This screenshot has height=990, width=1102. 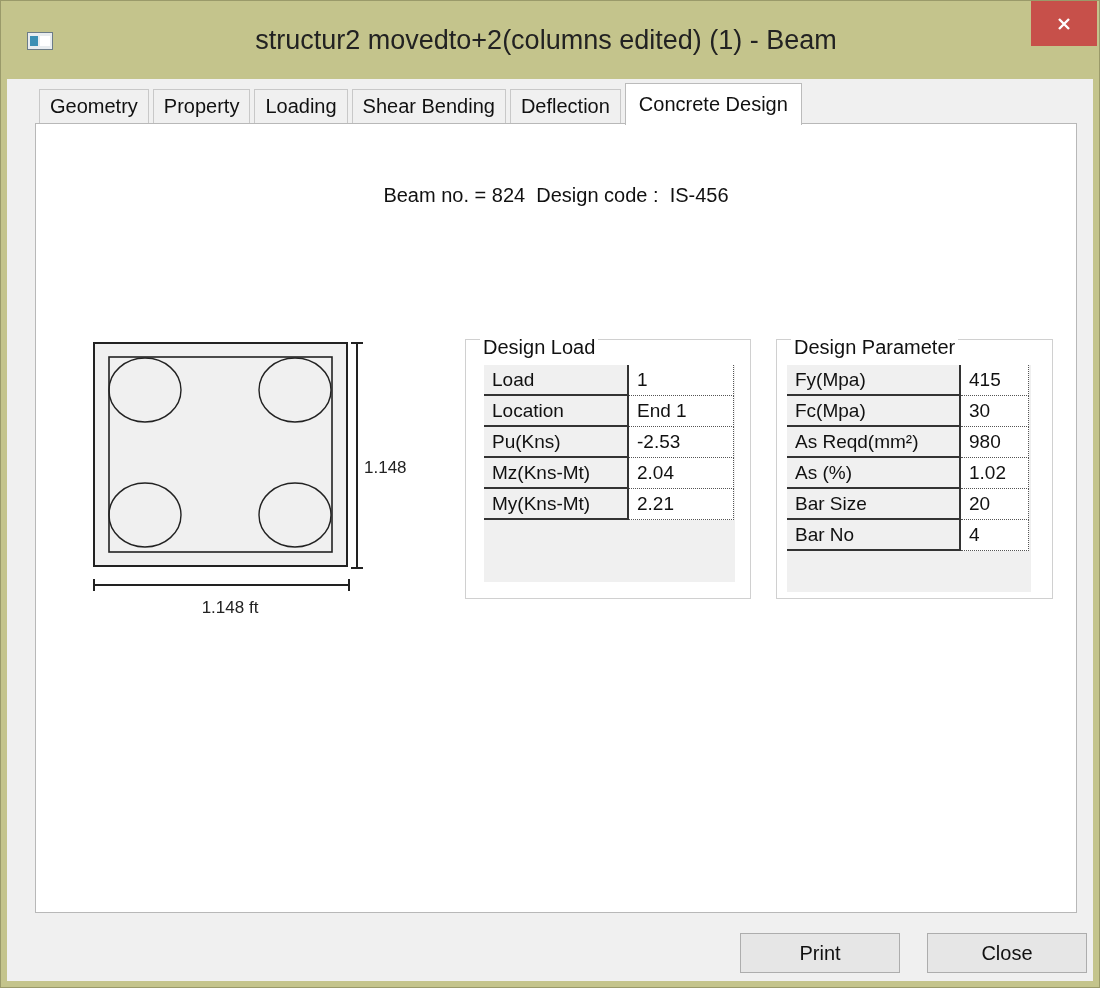 What do you see at coordinates (995, 411) in the screenshot?
I see `table-cell: 30` at bounding box center [995, 411].